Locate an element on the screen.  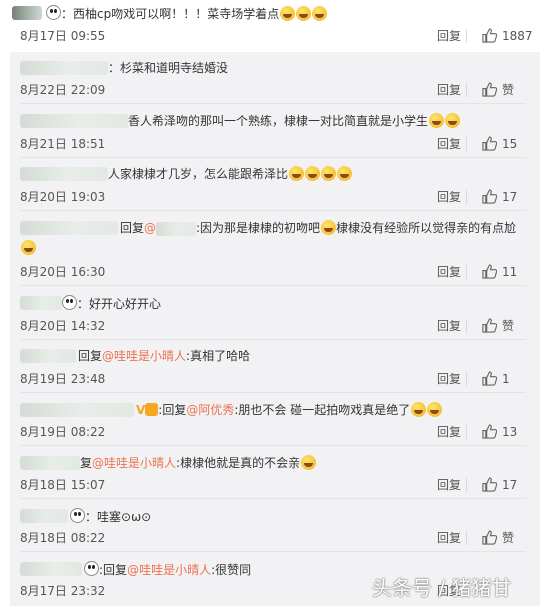
comment-date: 8月21日 18:51 is located at coordinates (63, 144).